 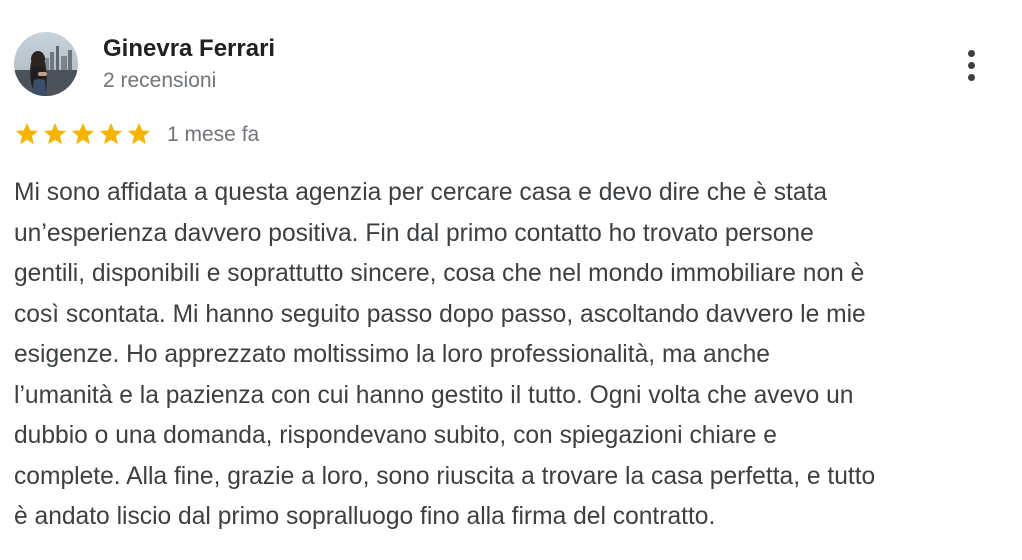 I want to click on avatar, so click(x=46, y=64).